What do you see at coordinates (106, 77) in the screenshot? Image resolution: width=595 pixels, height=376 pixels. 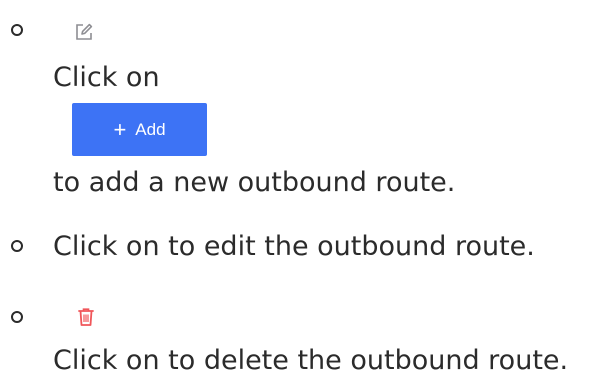 I see `instruction-text: Click on` at bounding box center [106, 77].